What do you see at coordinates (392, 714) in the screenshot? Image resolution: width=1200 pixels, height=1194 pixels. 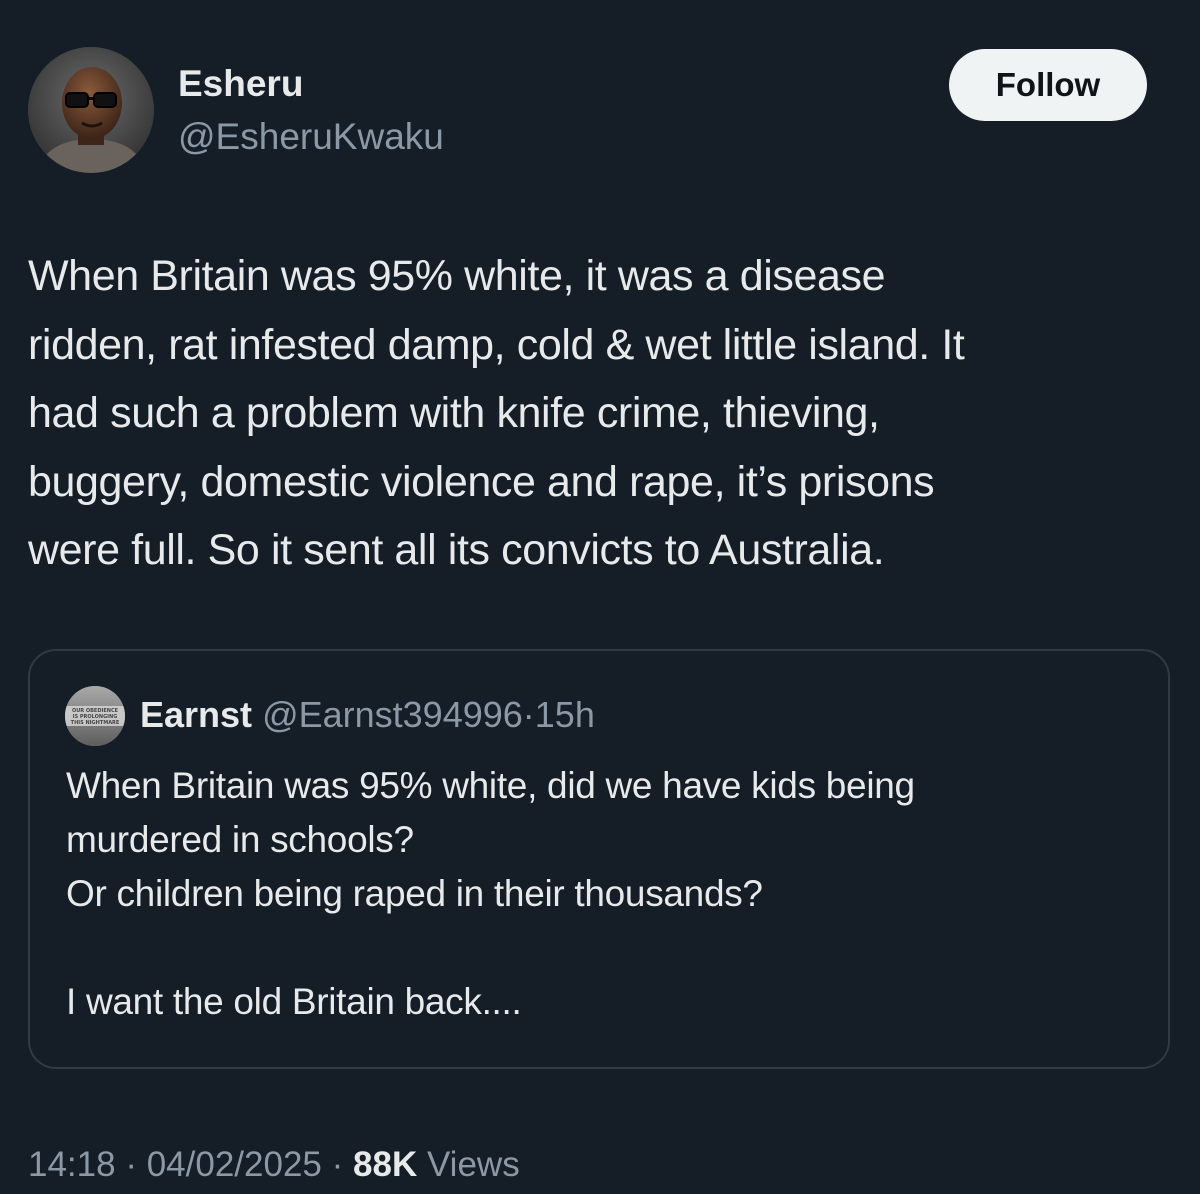 I see `quoted-author-handle: @Earnst394996` at bounding box center [392, 714].